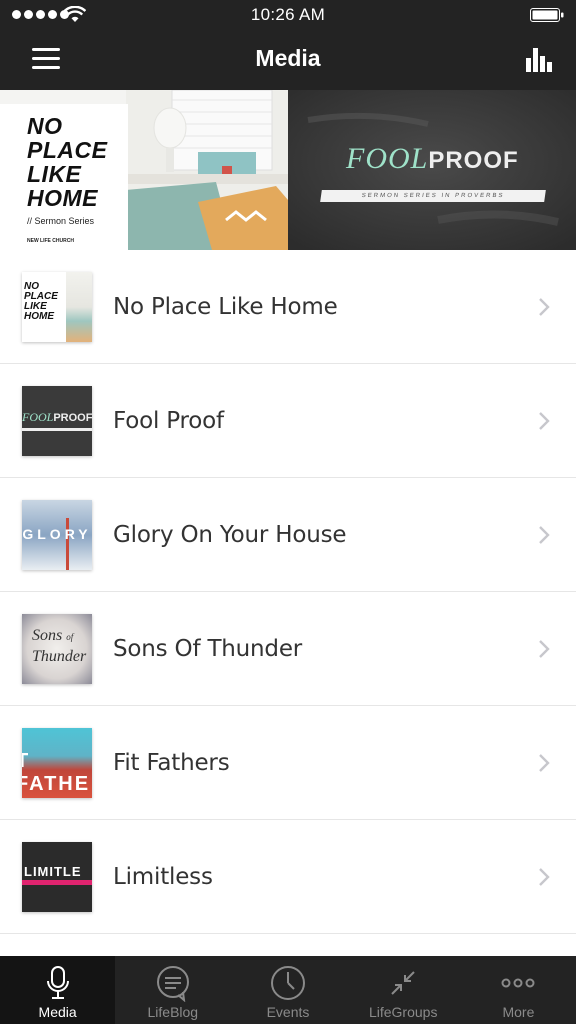 The height and width of the screenshot is (1024, 576). What do you see at coordinates (288, 877) in the screenshot?
I see `list-item: LIMITLE Limitless` at bounding box center [288, 877].